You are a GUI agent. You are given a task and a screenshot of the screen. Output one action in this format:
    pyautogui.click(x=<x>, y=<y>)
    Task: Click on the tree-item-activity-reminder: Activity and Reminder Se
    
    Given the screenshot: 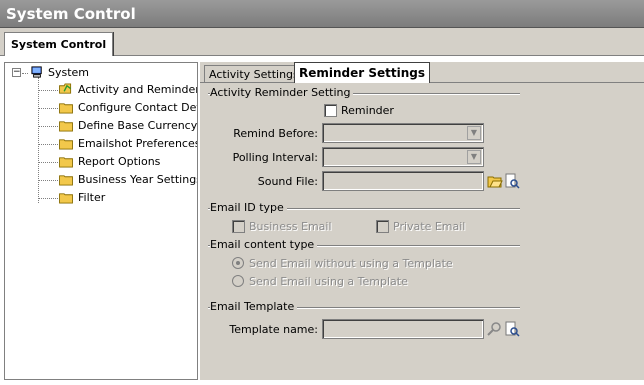 What is the action you would take?
    pyautogui.click(x=137, y=90)
    